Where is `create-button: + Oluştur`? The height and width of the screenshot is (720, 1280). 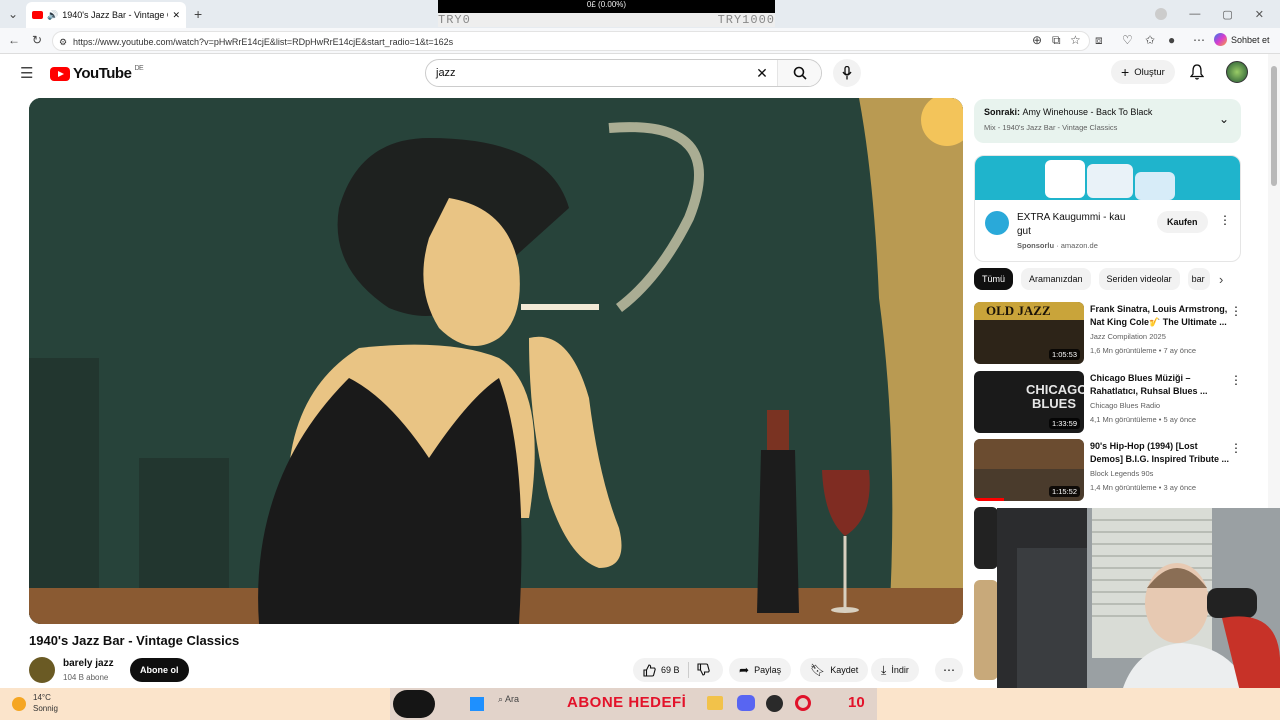
create-button: + Oluştur is located at coordinates (1143, 72).